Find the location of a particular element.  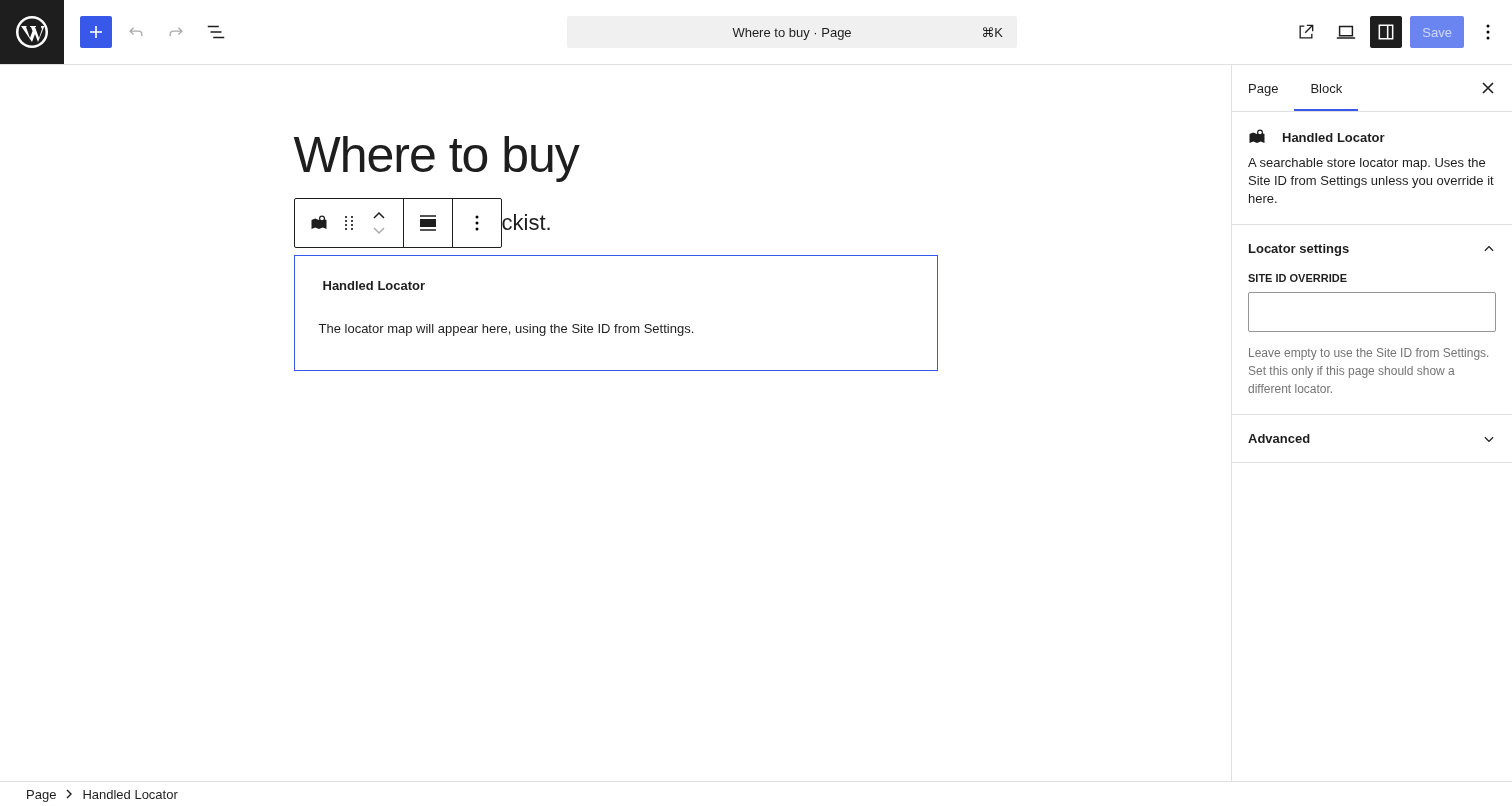

close-icon is located at coordinates (1488, 88).